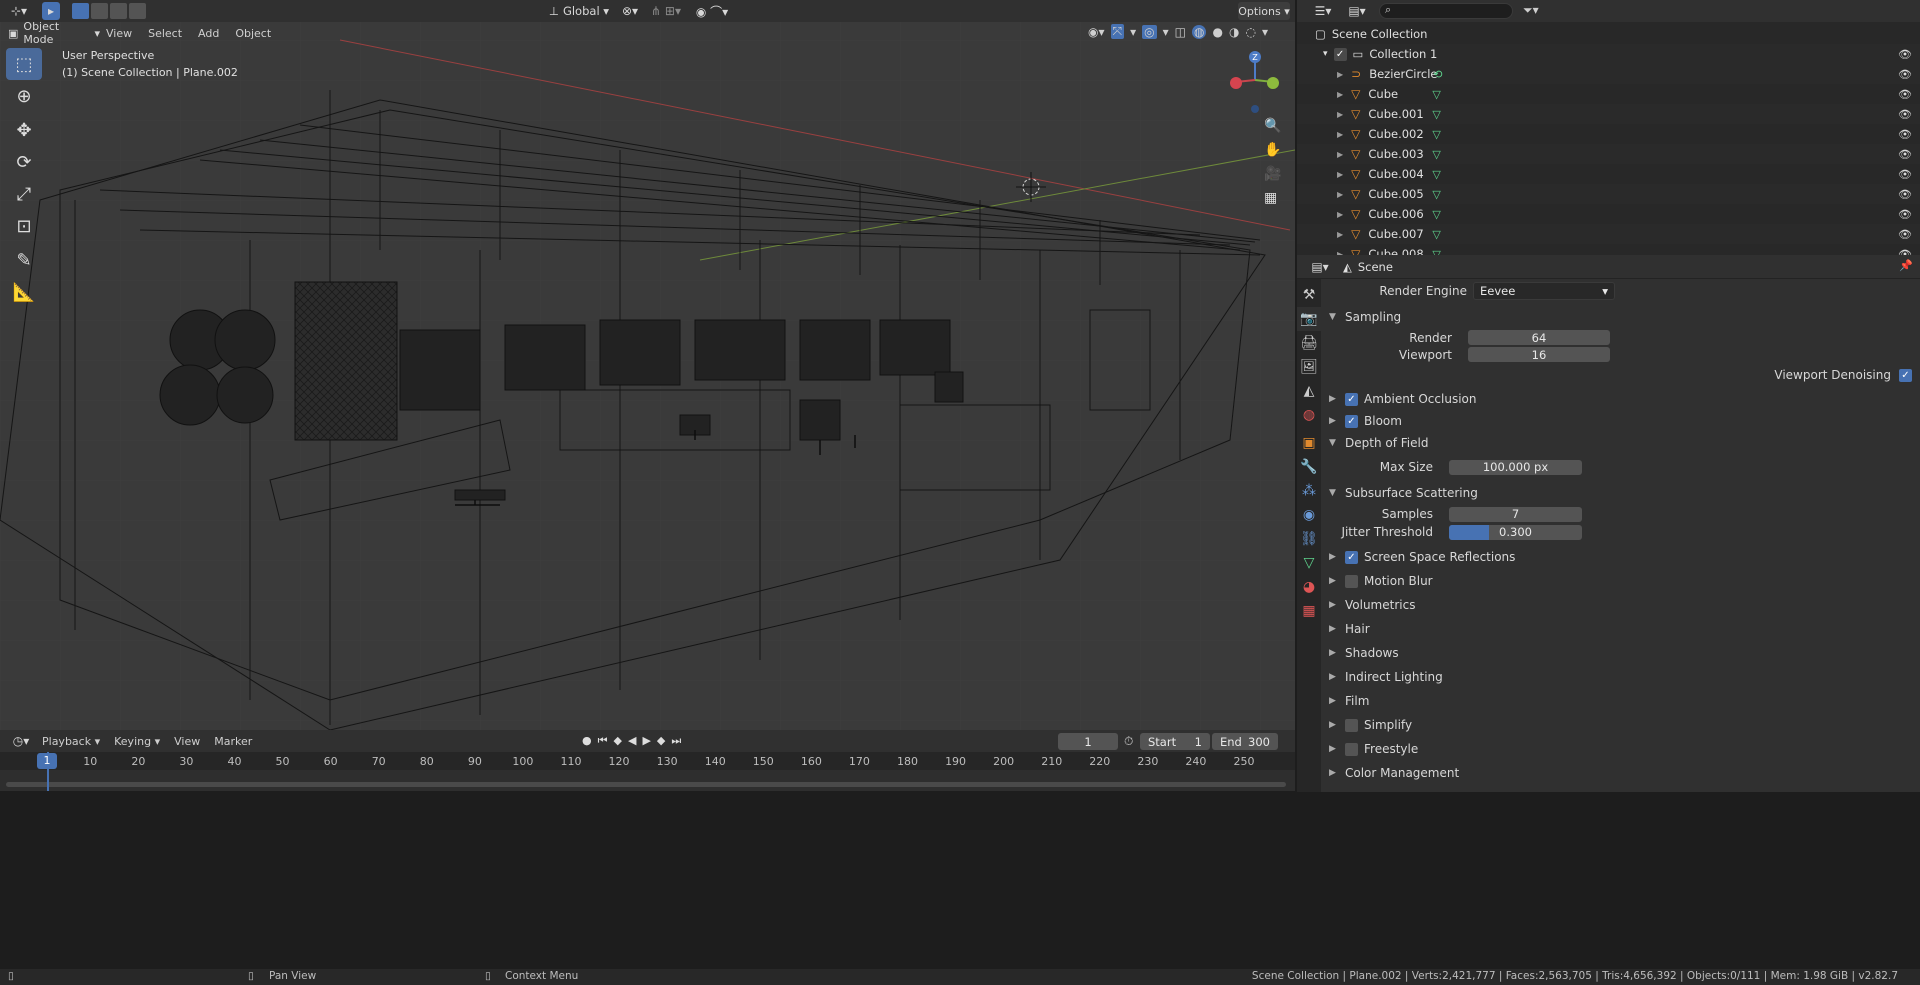 This screenshot has width=1920, height=985. What do you see at coordinates (1608, 174) in the screenshot?
I see `outliner-item: ▶ ▽ Cube.004 ▽ 👁` at bounding box center [1608, 174].